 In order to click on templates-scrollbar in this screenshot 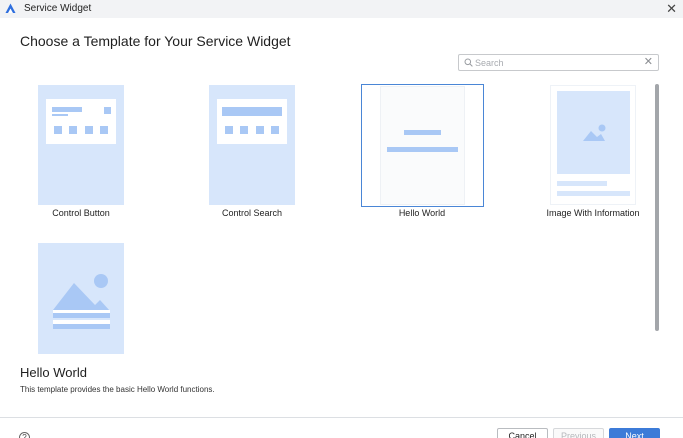, I will do `click(657, 207)`.